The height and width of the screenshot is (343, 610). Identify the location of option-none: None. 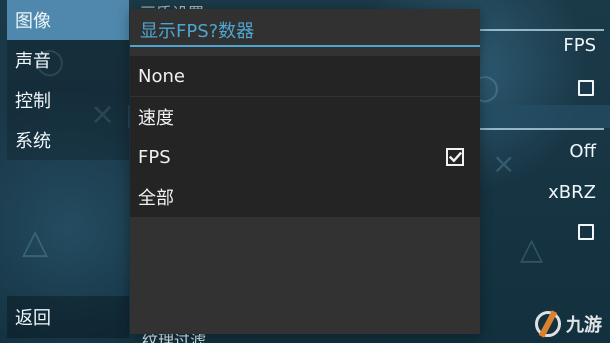
(305, 76).